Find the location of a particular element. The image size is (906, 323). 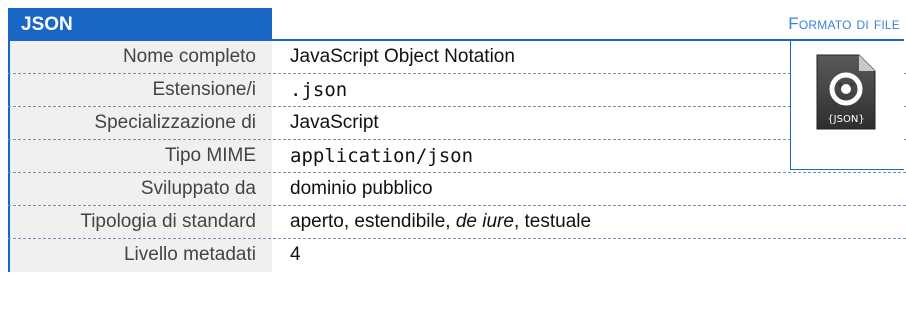

row-value: JavaScript Object Notation is located at coordinates (402, 56).